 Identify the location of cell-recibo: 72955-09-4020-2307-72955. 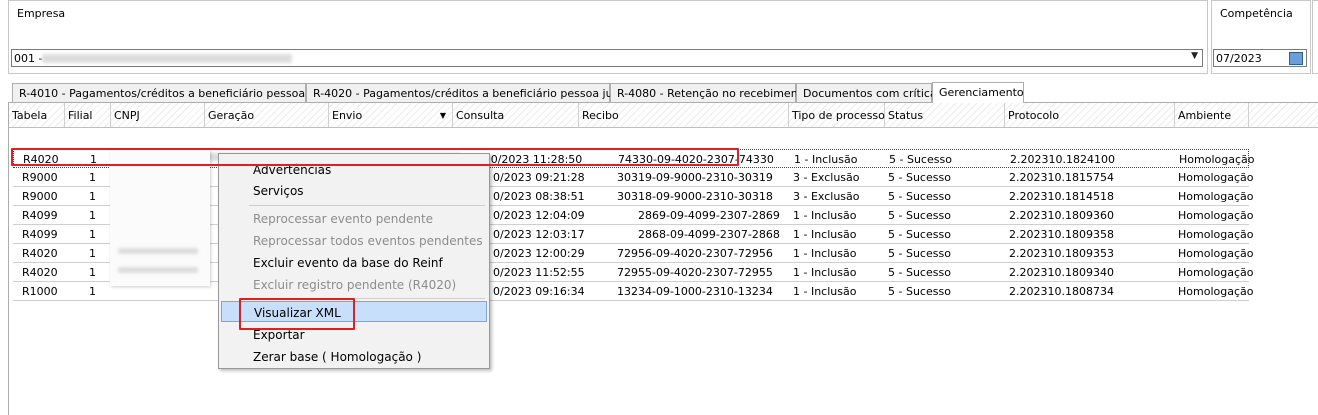
(695, 272).